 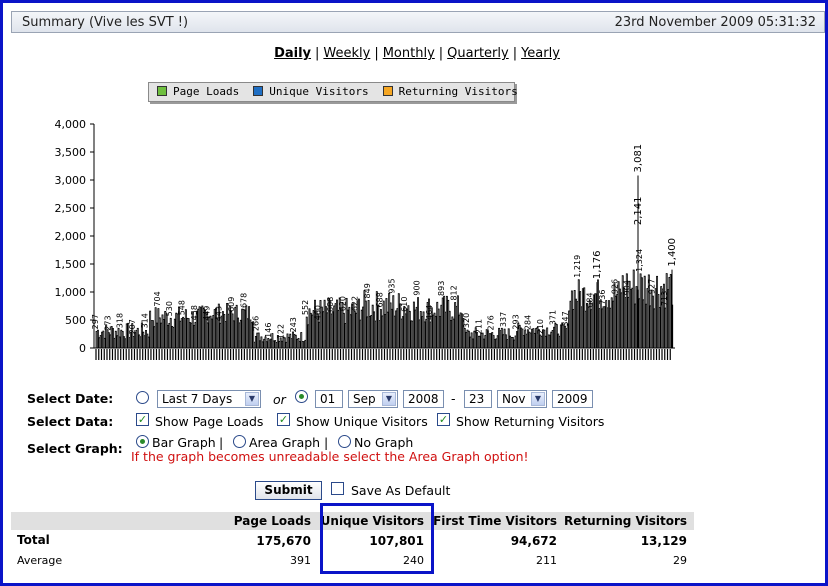 I want to click on total-row-label: Total, so click(x=33, y=540).